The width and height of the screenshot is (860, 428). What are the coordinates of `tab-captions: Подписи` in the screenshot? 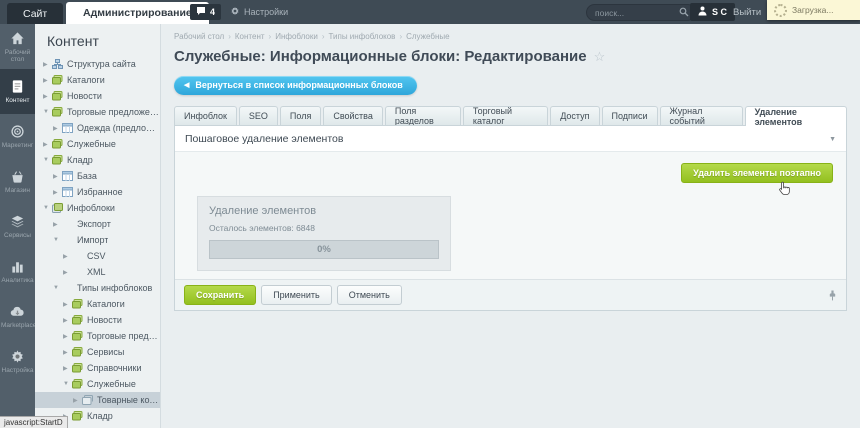 It's located at (629, 115).